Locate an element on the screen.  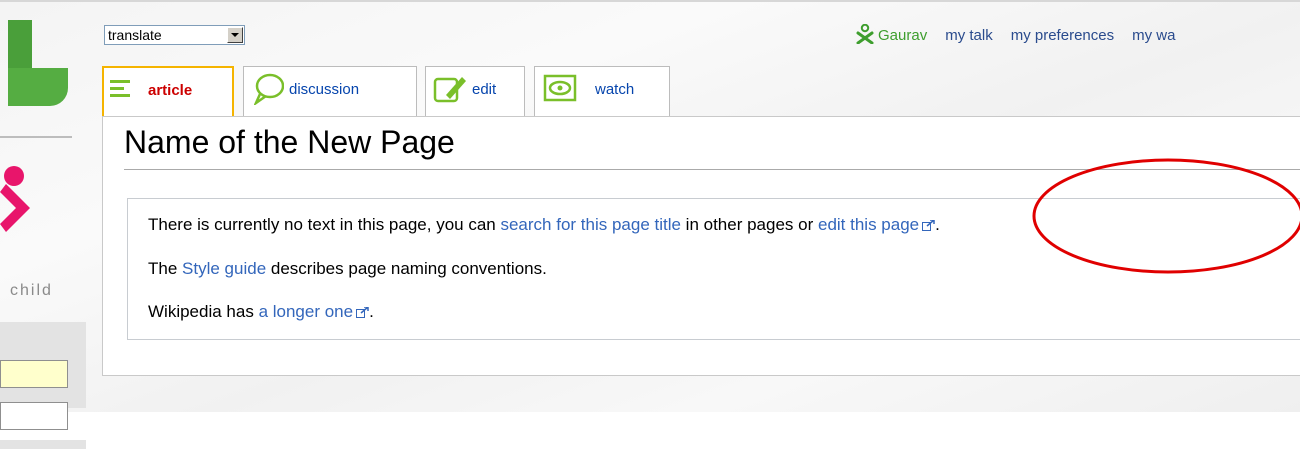
tab-edit-label: edit is located at coordinates (484, 89).